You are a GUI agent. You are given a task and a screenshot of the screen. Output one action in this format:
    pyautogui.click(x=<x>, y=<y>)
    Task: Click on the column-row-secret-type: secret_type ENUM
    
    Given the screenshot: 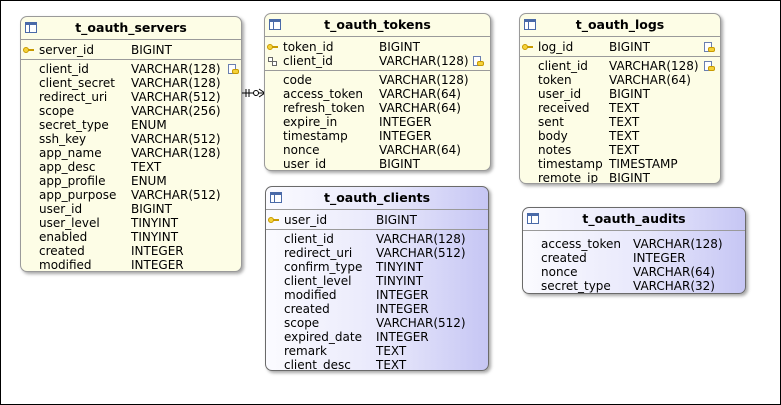 What is the action you would take?
    pyautogui.click(x=131, y=125)
    